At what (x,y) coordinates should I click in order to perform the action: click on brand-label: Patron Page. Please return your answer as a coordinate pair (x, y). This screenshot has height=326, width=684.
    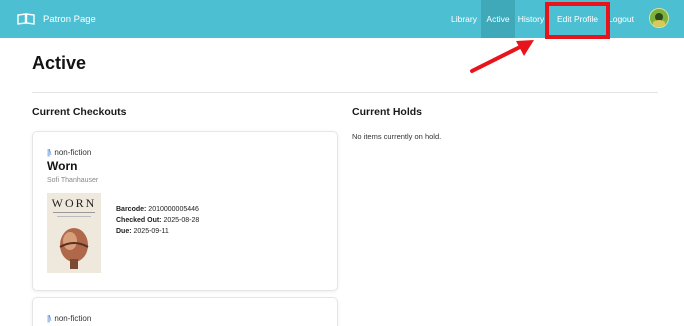
    Looking at the image, I should click on (69, 19).